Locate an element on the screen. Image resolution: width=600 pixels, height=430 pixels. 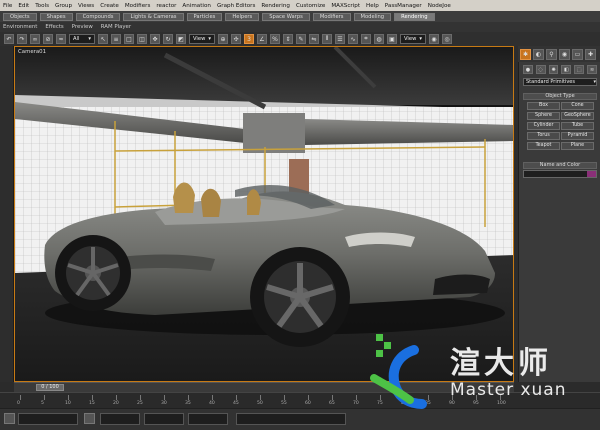
move-icon: ✥ is located at coordinates (155, 39).